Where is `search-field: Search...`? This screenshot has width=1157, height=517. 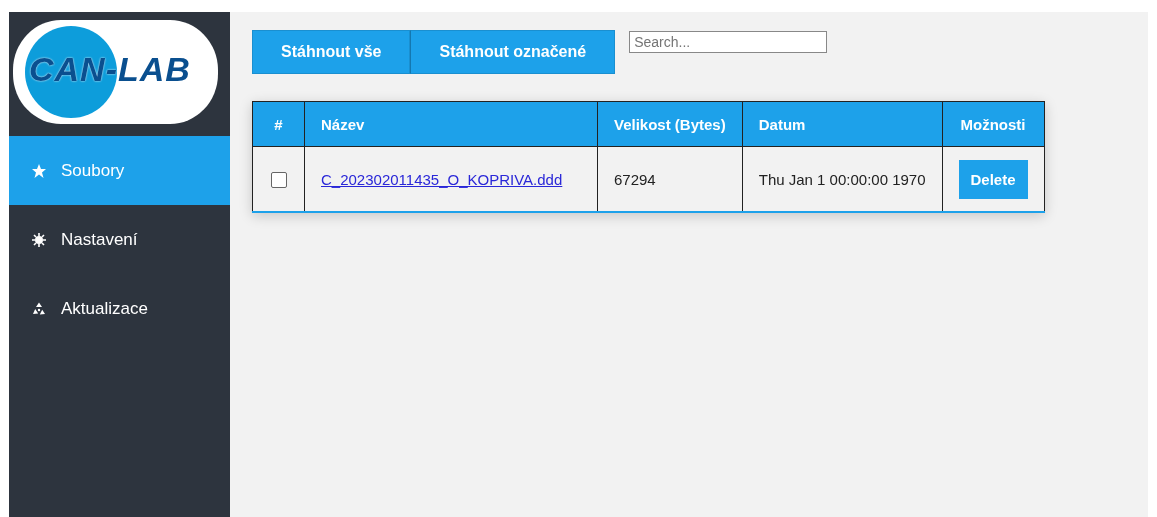
search-field: Search... is located at coordinates (728, 42).